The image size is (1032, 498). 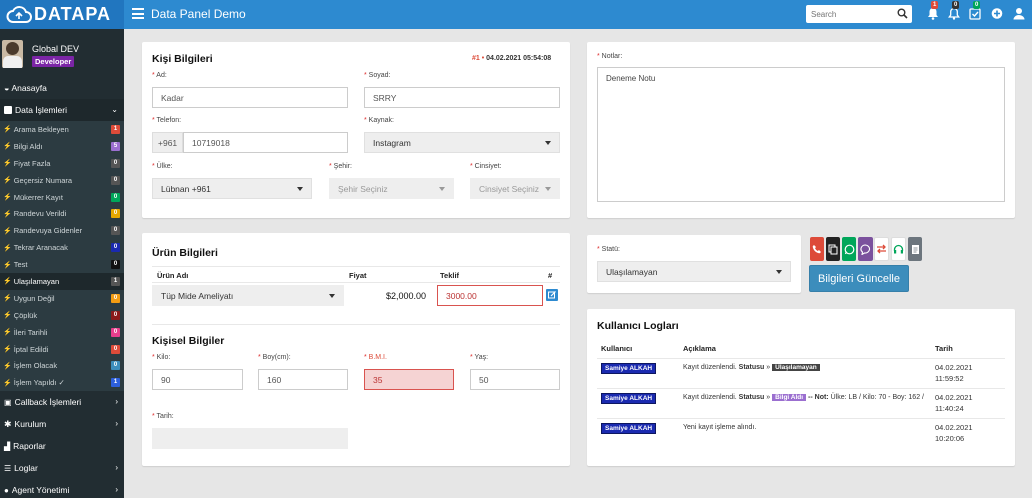 I want to click on transfer-icon, so click(x=881, y=249).